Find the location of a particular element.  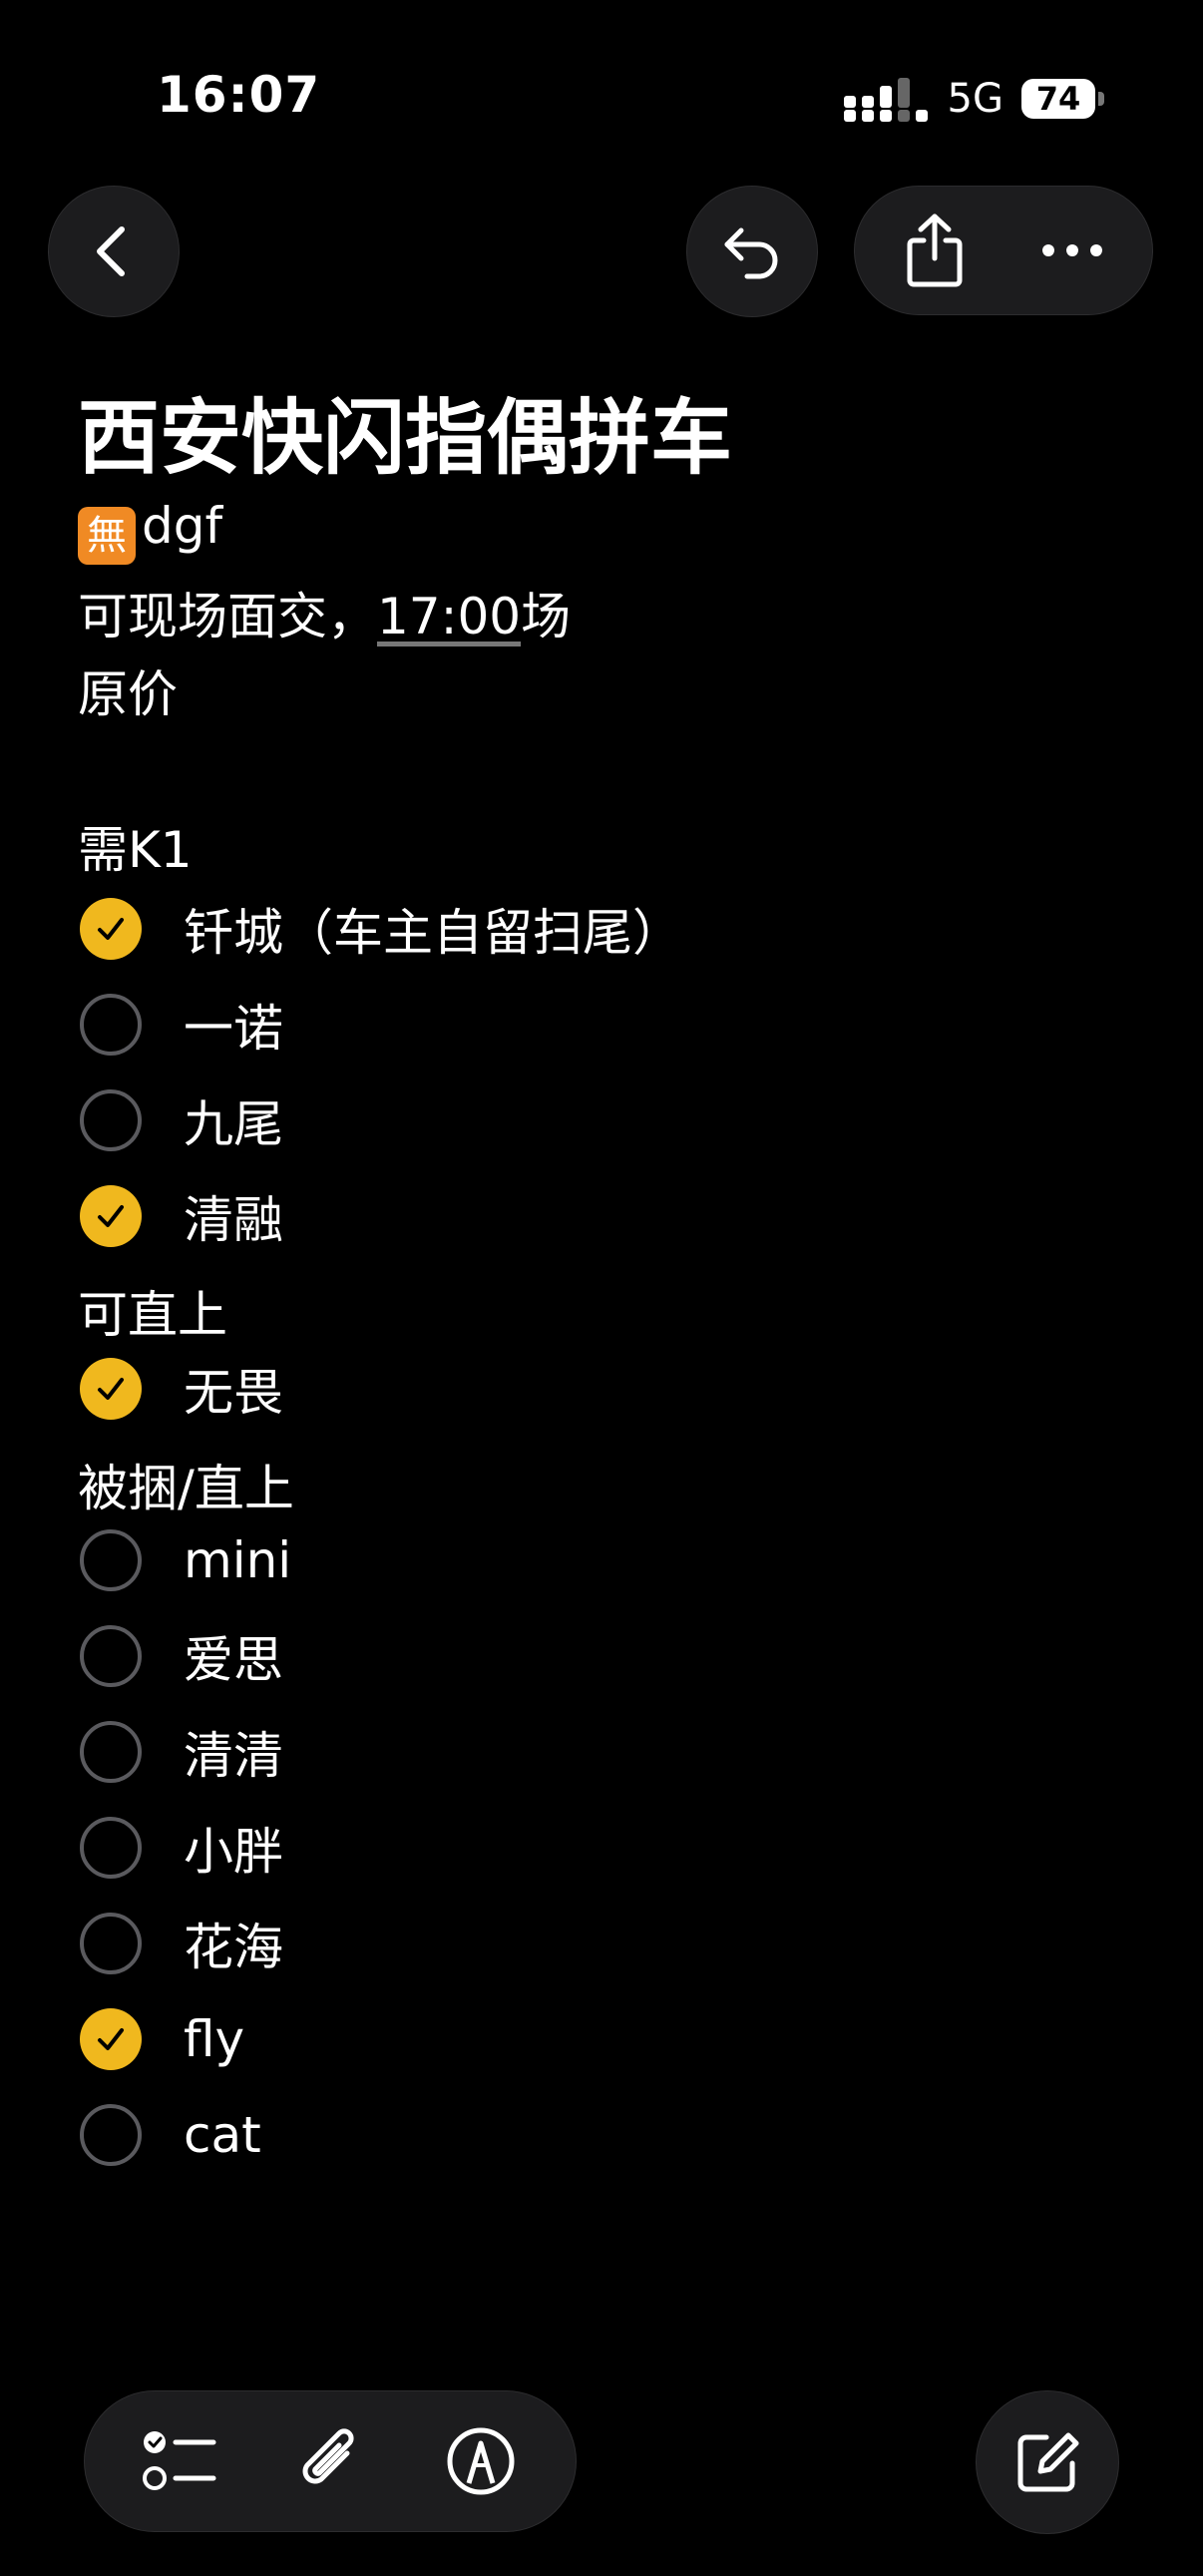

more-icon is located at coordinates (1072, 250).